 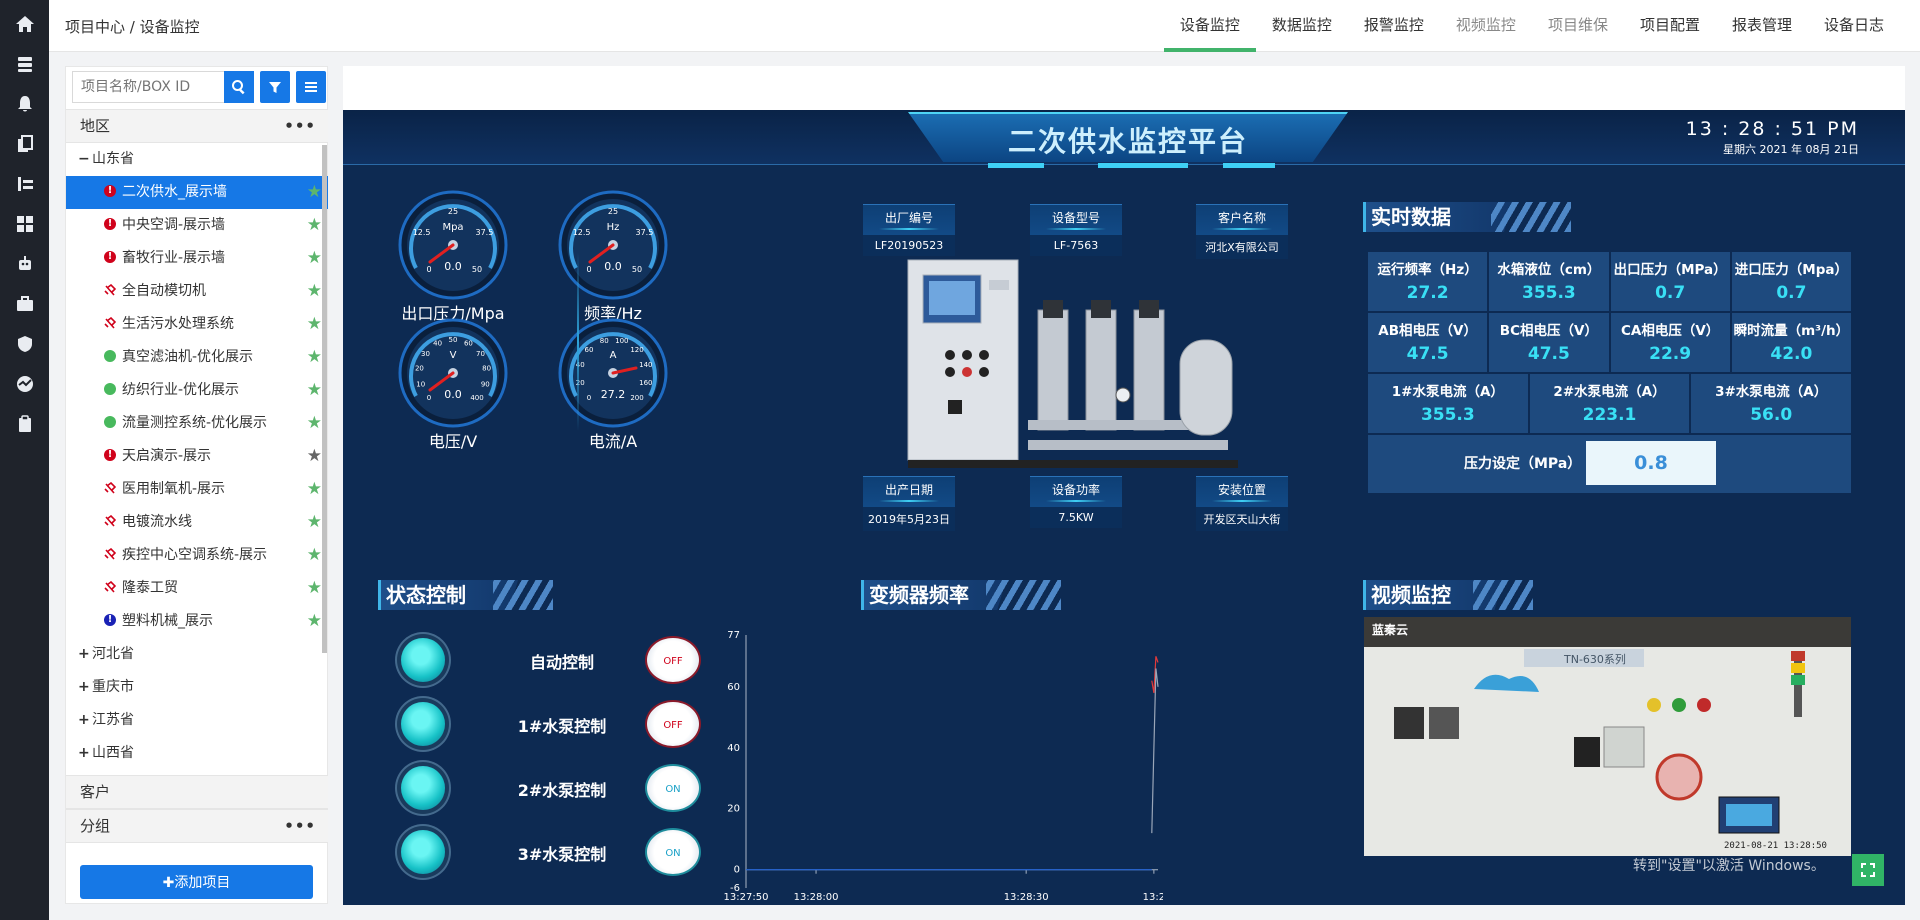 What do you see at coordinates (113, 687) in the screenshot?
I see `tree-item-label: 重庆市` at bounding box center [113, 687].